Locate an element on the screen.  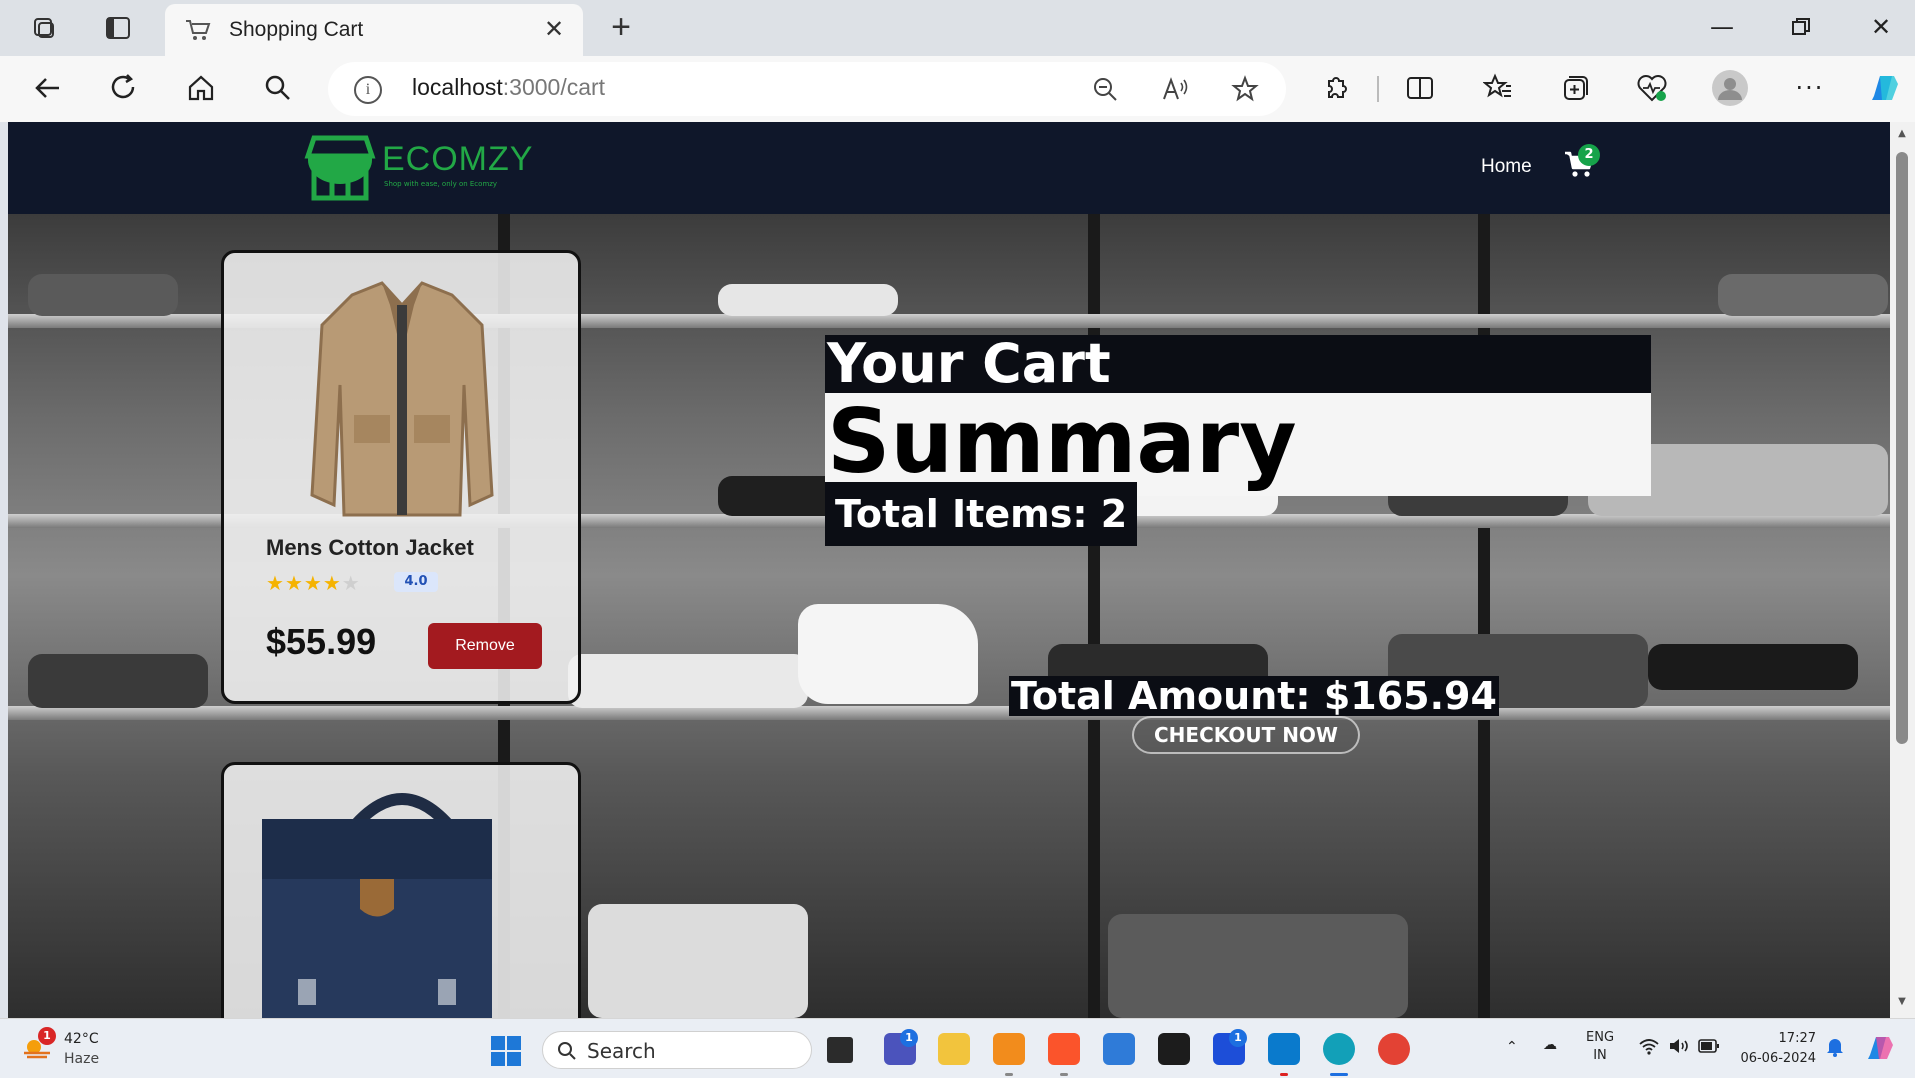
profile-icon is located at coordinates (1730, 88).